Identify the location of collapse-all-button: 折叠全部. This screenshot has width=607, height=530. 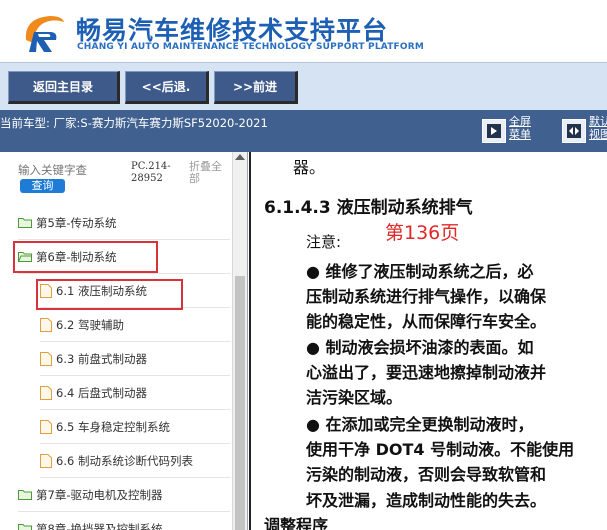
(209, 173).